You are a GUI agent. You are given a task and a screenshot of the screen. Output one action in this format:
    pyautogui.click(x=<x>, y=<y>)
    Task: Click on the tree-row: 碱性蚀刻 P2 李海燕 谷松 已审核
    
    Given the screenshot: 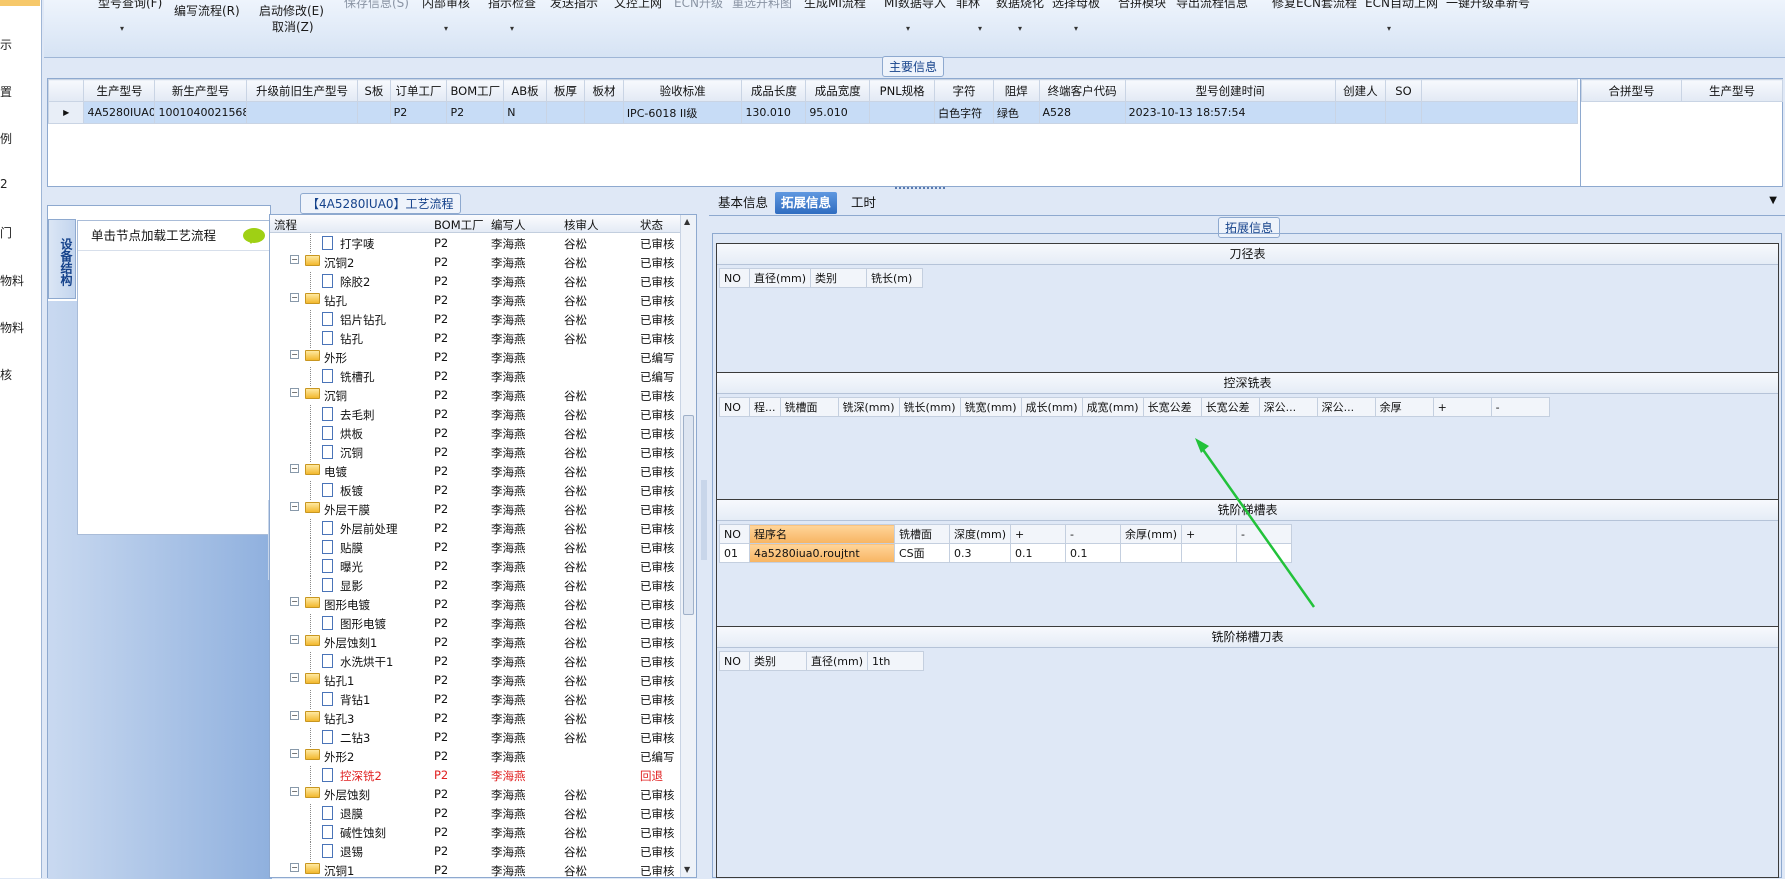 What is the action you would take?
    pyautogui.click(x=475, y=832)
    